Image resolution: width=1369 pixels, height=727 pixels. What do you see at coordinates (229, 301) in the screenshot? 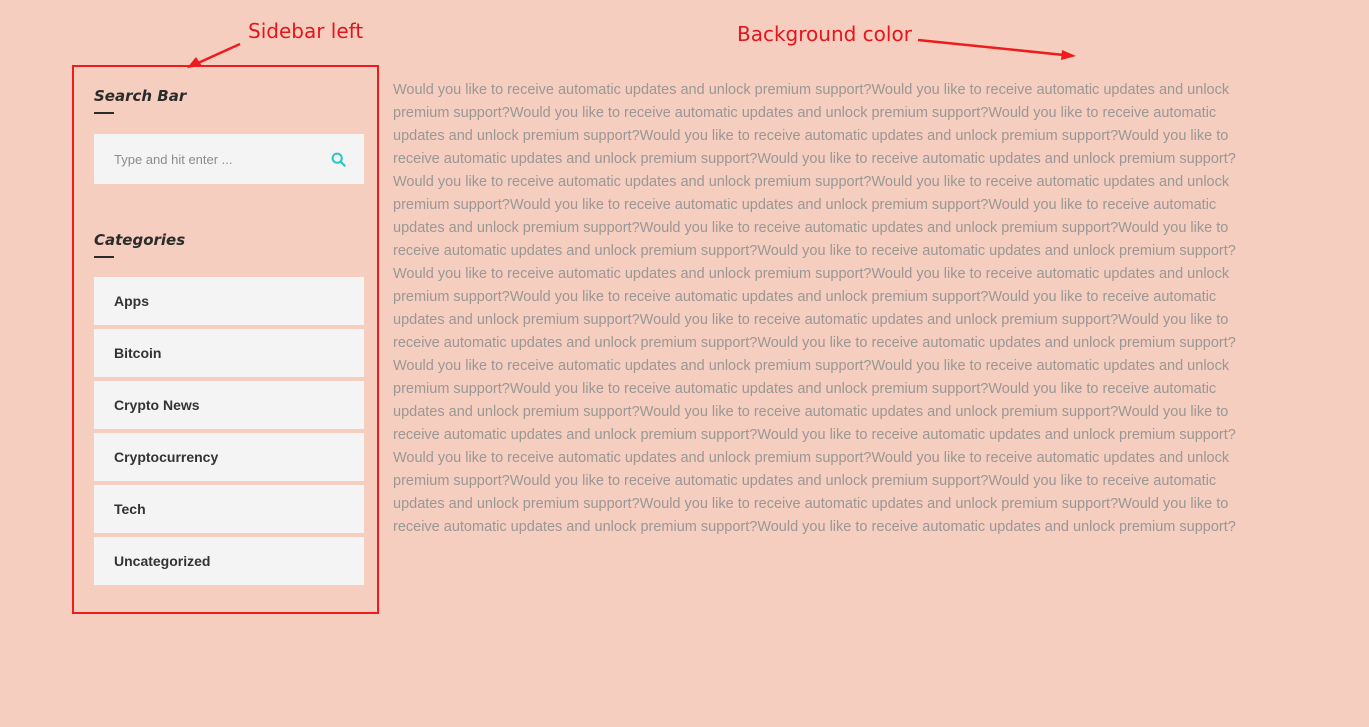
I see `category-item-apps: Apps` at bounding box center [229, 301].